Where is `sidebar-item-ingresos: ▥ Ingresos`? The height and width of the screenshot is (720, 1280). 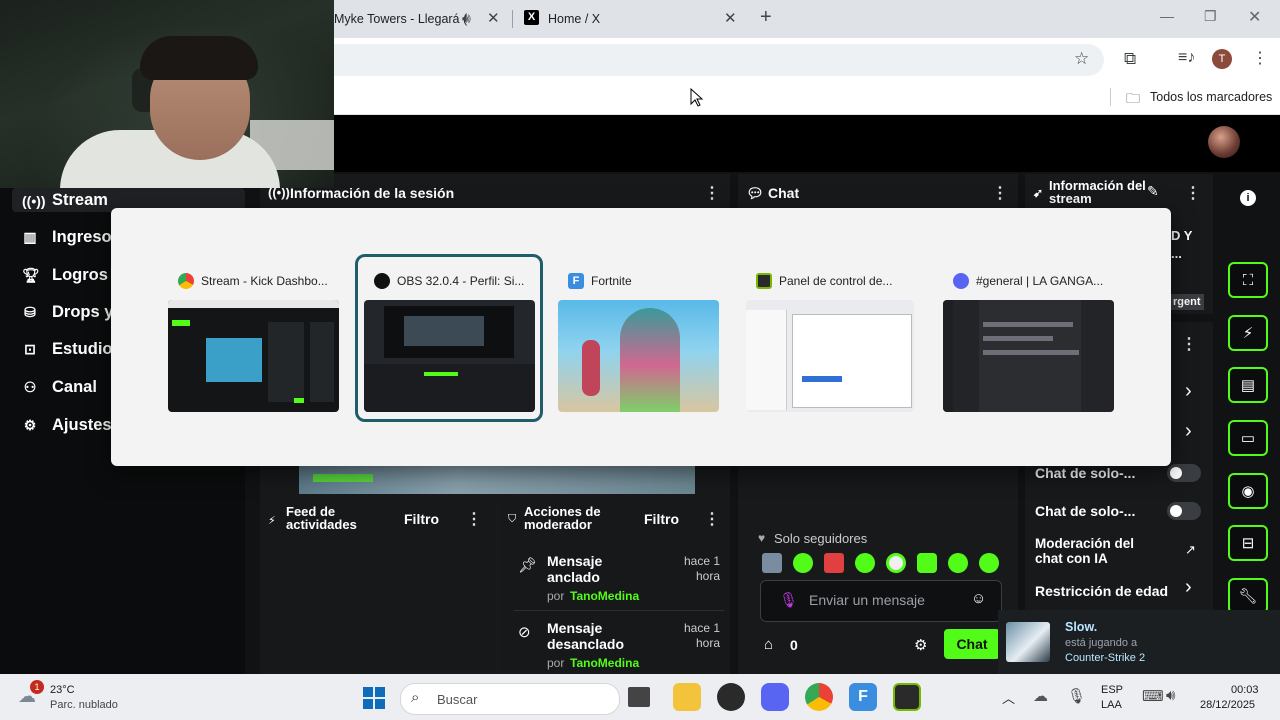
sidebar-item-ingresos: ▥ Ingresos is located at coordinates (71, 237).